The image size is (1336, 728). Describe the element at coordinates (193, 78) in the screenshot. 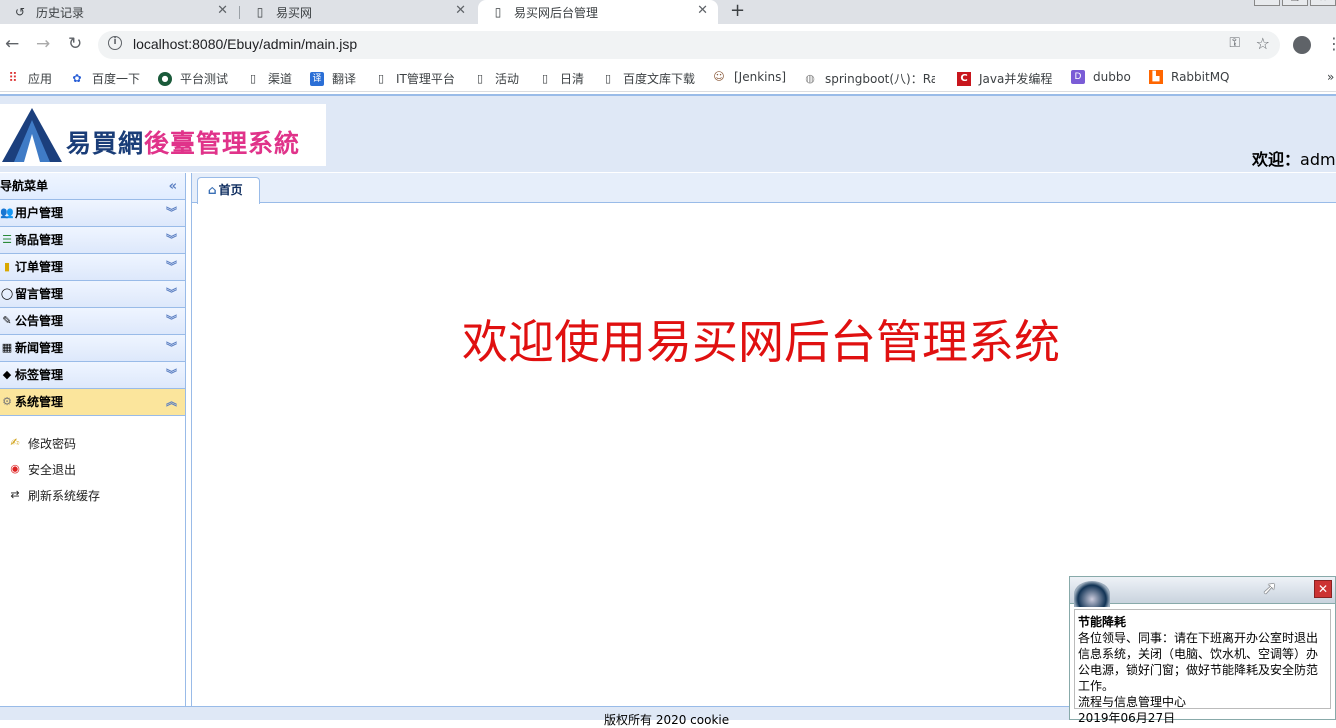

I see `bookmark-item: ● 平台测试` at that location.